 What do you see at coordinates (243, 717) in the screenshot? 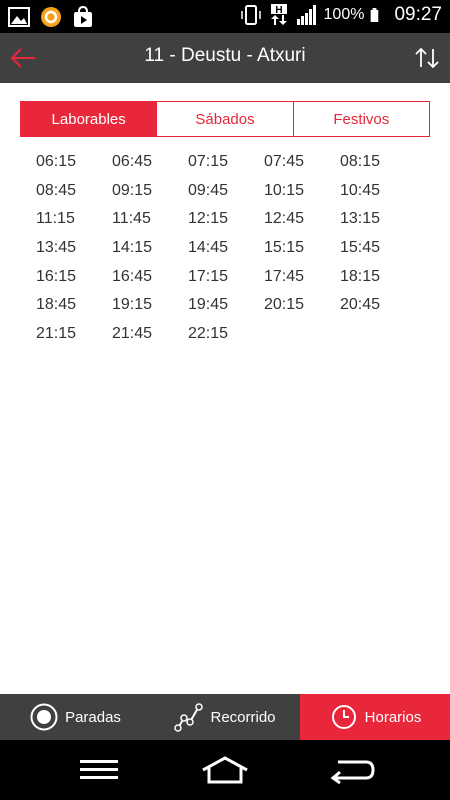
I see `nav-recorrido-label: Recorrido` at bounding box center [243, 717].